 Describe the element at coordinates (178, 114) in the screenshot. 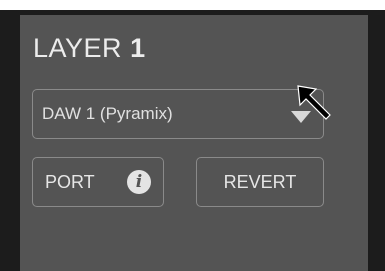

I see `source-select: DAW 1 (Pyramix)` at that location.